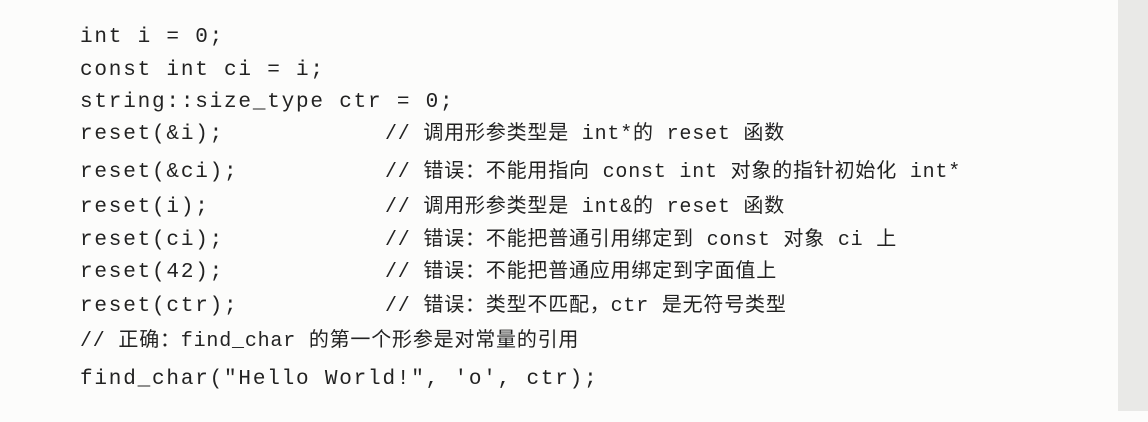  I want to click on code-text: reset(42);, so click(152, 272).